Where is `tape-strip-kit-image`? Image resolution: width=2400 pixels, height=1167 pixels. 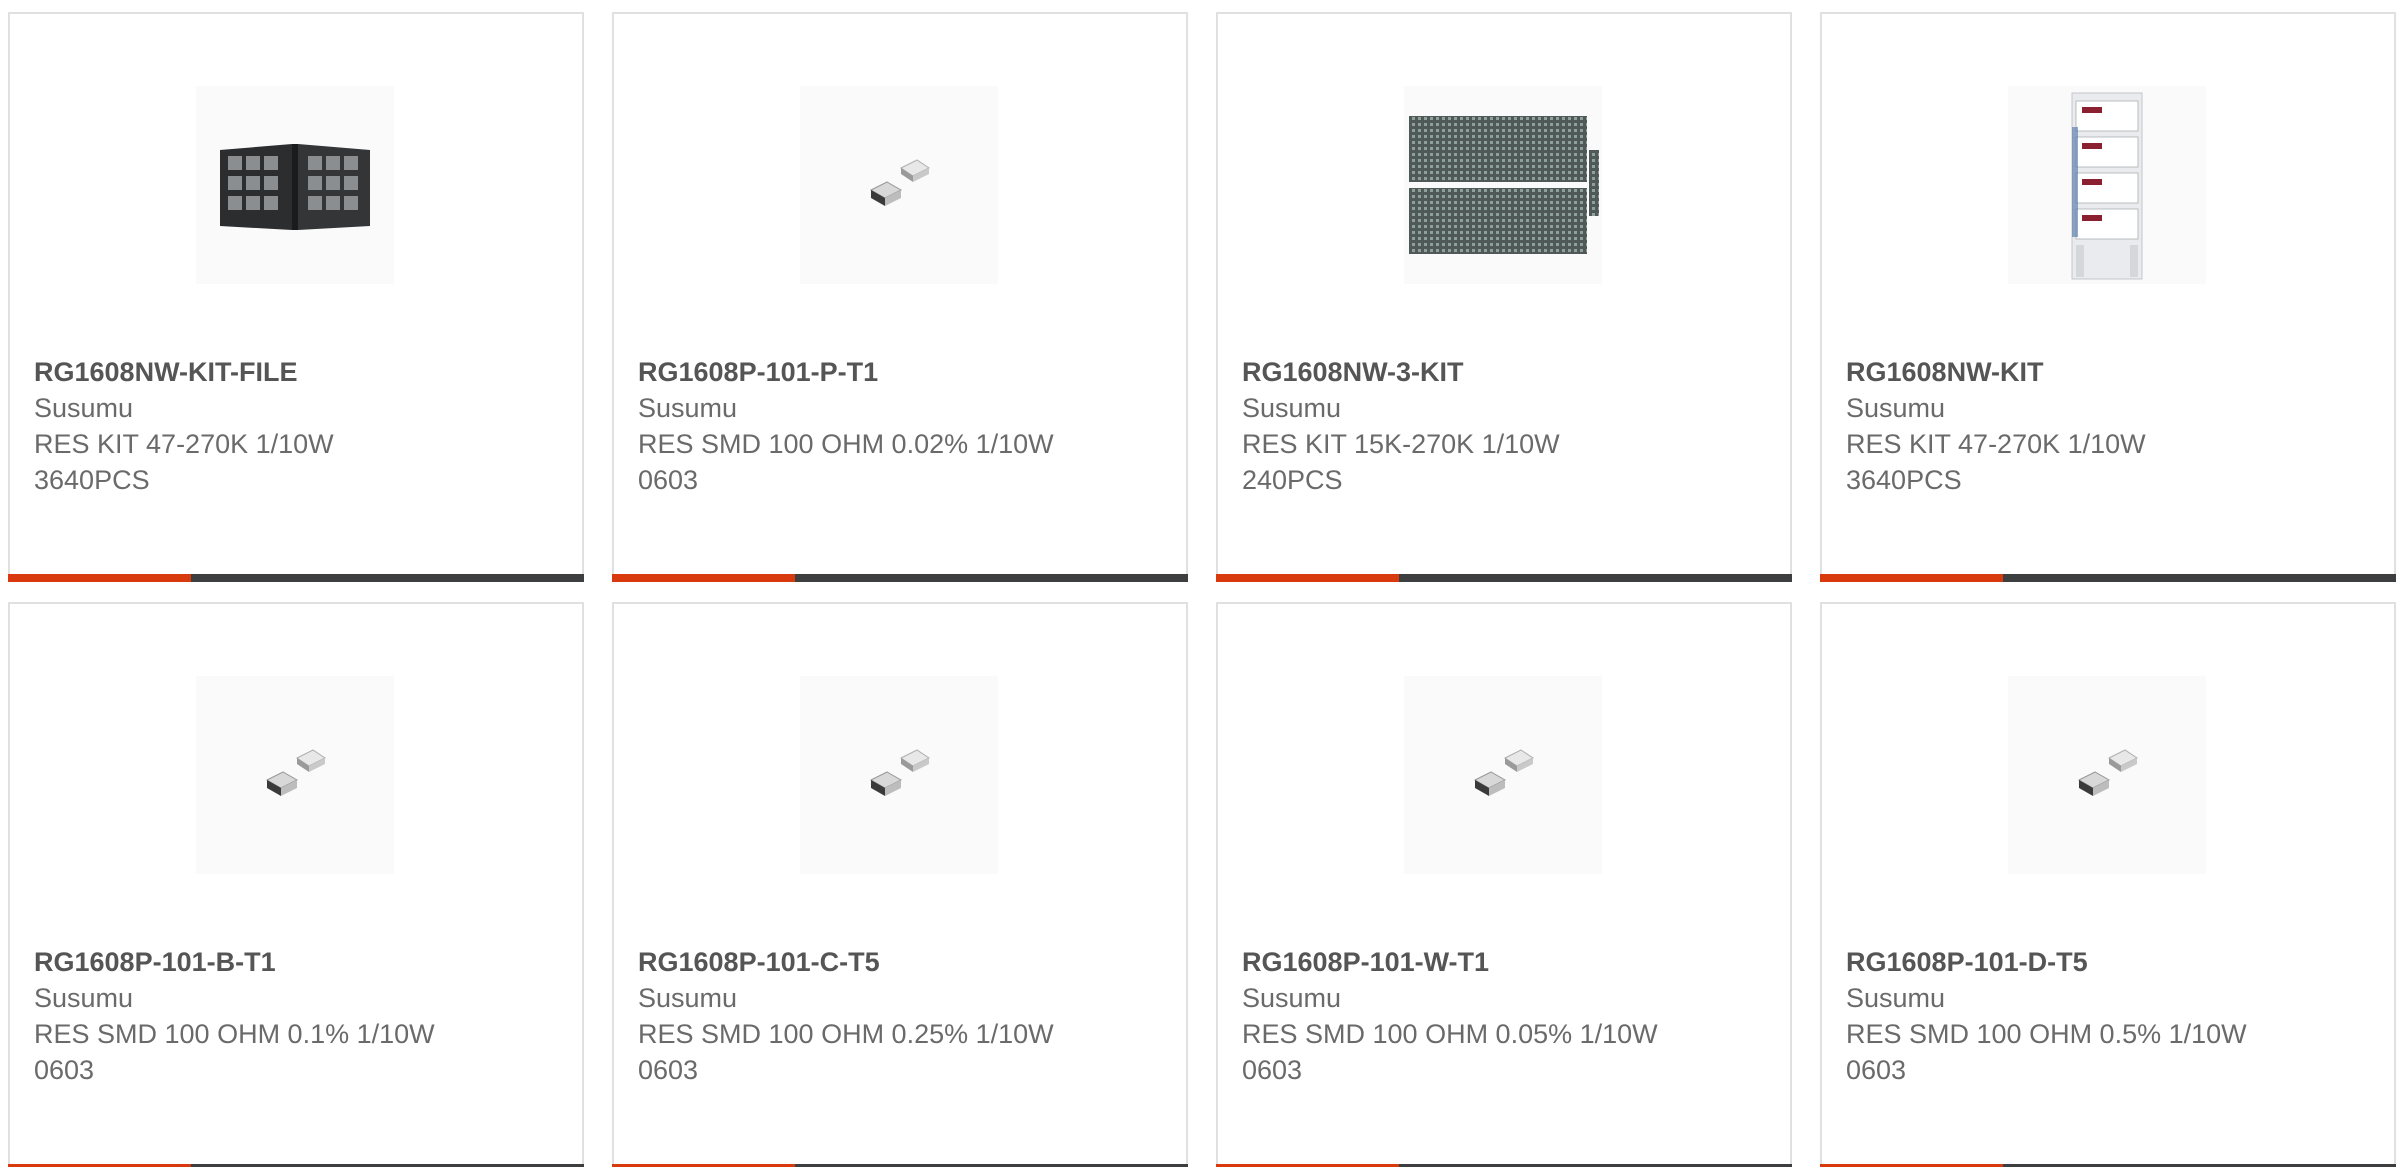 tape-strip-kit-image is located at coordinates (1504, 185).